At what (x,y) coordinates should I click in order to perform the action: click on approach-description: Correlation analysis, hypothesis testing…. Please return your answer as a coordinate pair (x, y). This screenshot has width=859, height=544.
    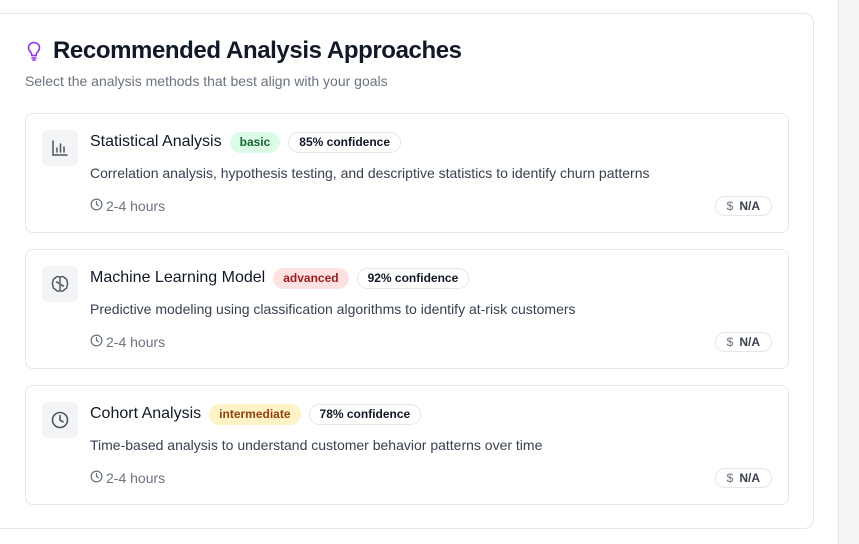
    Looking at the image, I should click on (370, 173).